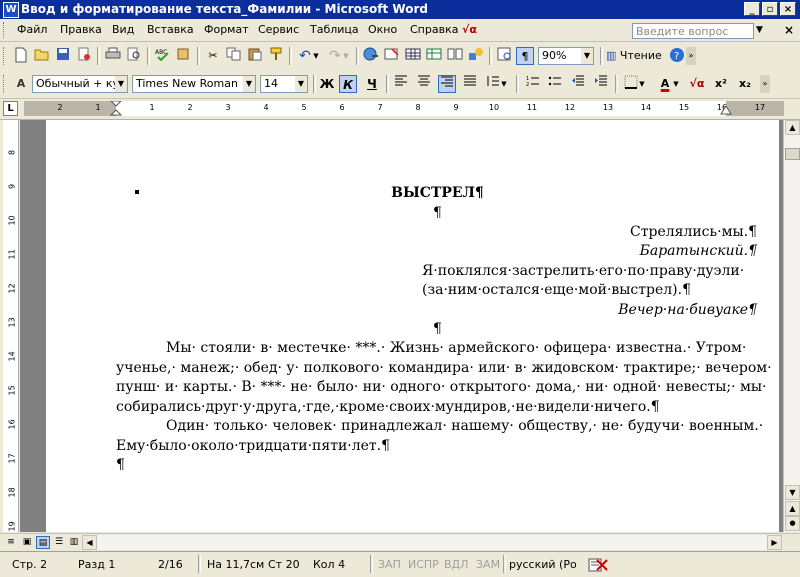 This screenshot has width=800, height=577. Describe the element at coordinates (134, 56) in the screenshot. I see `print-preview-icon` at that location.